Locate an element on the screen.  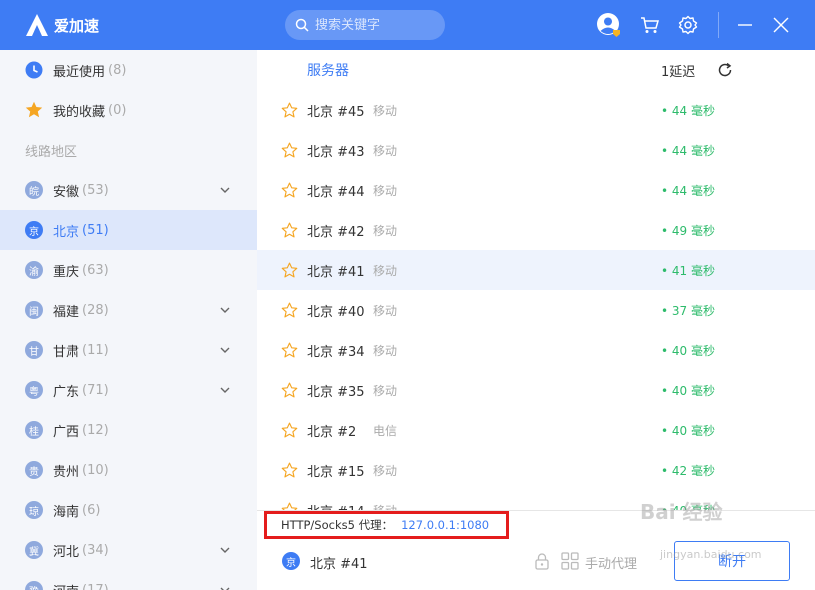
logo-a-icon is located at coordinates (37, 25).